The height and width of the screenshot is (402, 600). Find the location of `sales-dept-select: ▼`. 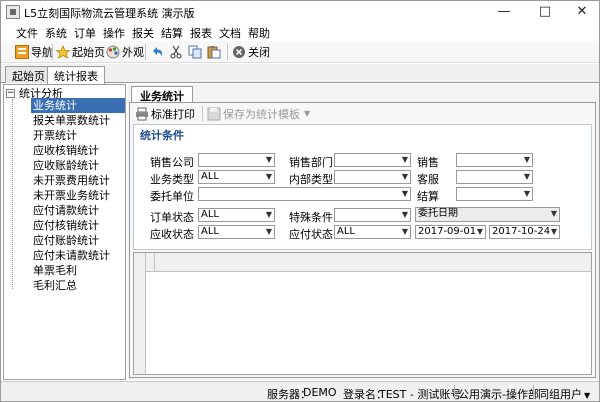

sales-dept-select: ▼ is located at coordinates (372, 160).